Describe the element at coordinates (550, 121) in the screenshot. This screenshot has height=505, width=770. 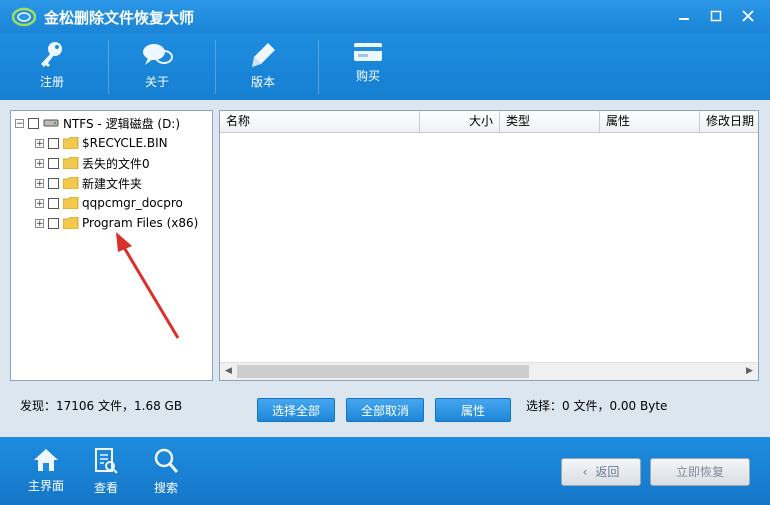
I see `column-header-type: 类型` at that location.